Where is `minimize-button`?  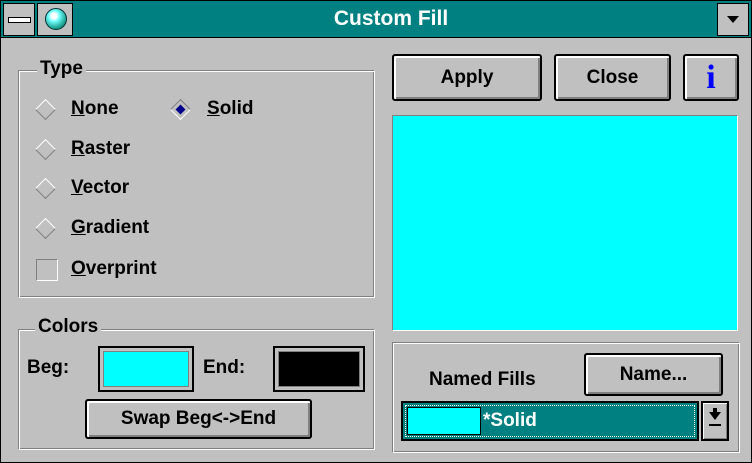 minimize-button is located at coordinates (733, 19).